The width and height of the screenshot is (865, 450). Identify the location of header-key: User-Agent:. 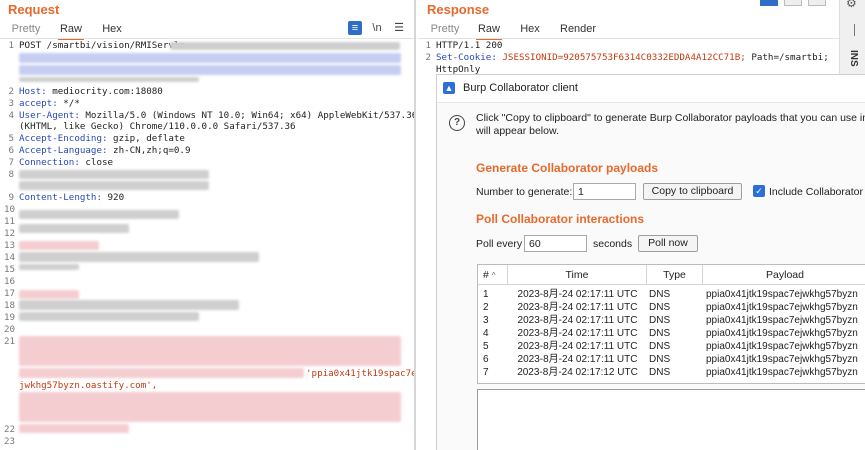
(49, 115).